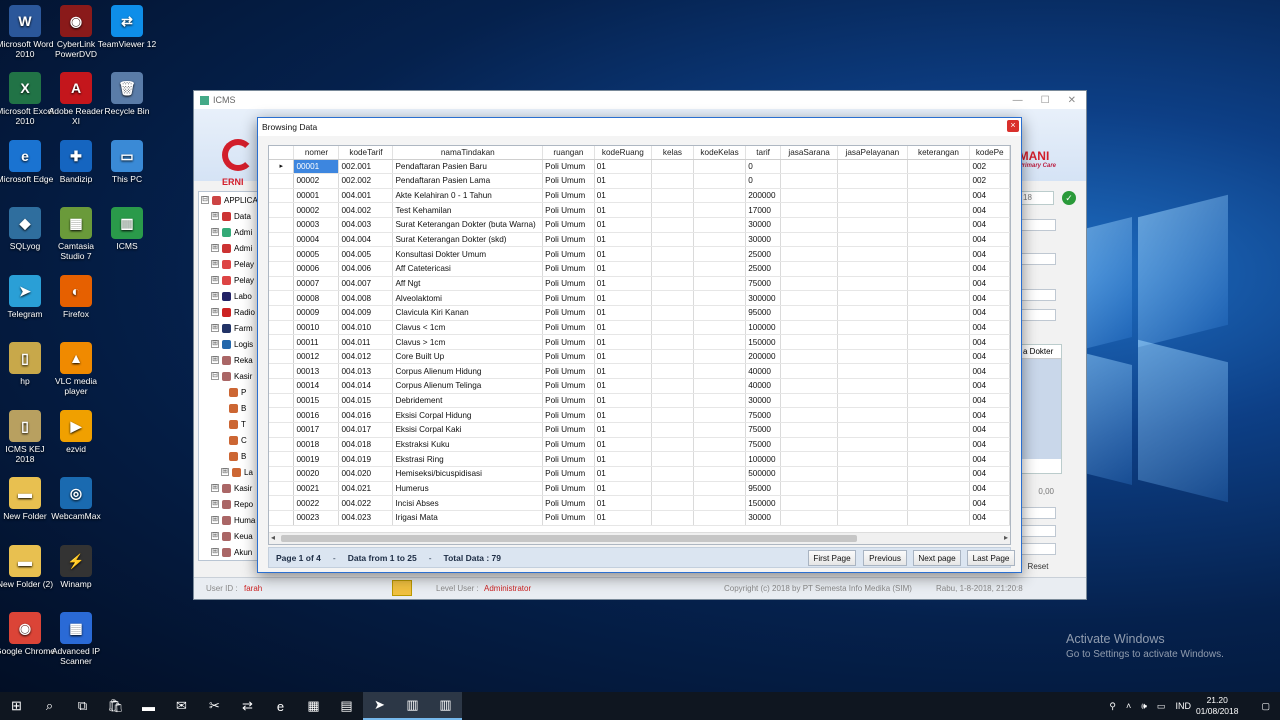  What do you see at coordinates (316, 269) in the screenshot?
I see `cell-nomer: 00006` at bounding box center [316, 269].